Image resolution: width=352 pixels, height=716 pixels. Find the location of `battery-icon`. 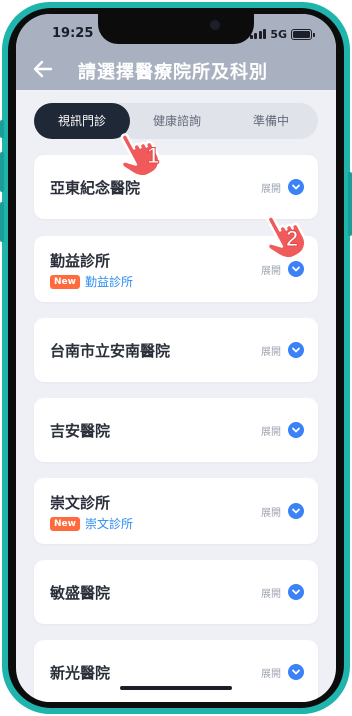

battery-icon is located at coordinates (303, 34).